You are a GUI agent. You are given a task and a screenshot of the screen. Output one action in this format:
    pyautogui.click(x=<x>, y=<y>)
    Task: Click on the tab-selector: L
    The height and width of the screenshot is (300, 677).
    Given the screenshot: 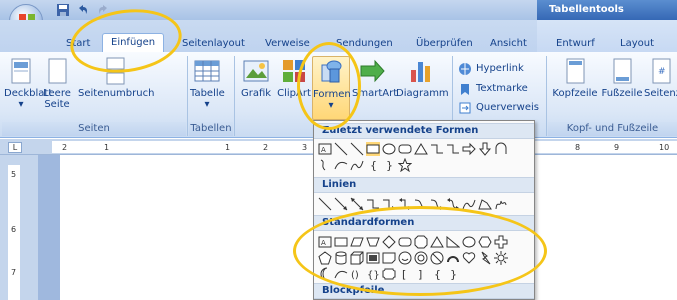 What is the action you would take?
    pyautogui.click(x=15, y=147)
    